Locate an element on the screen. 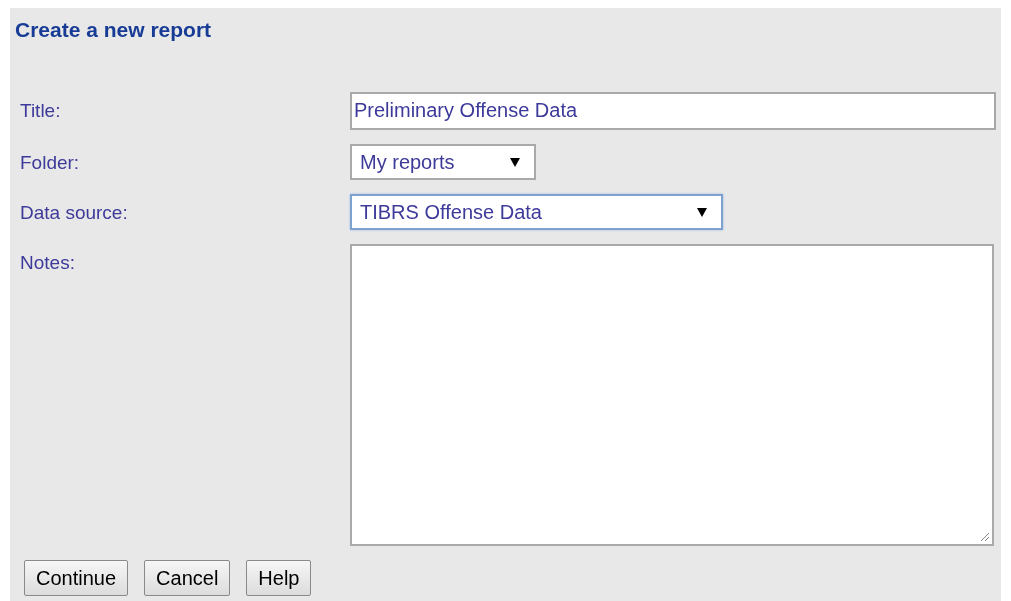  page-title: Create a new report is located at coordinates (114, 30).